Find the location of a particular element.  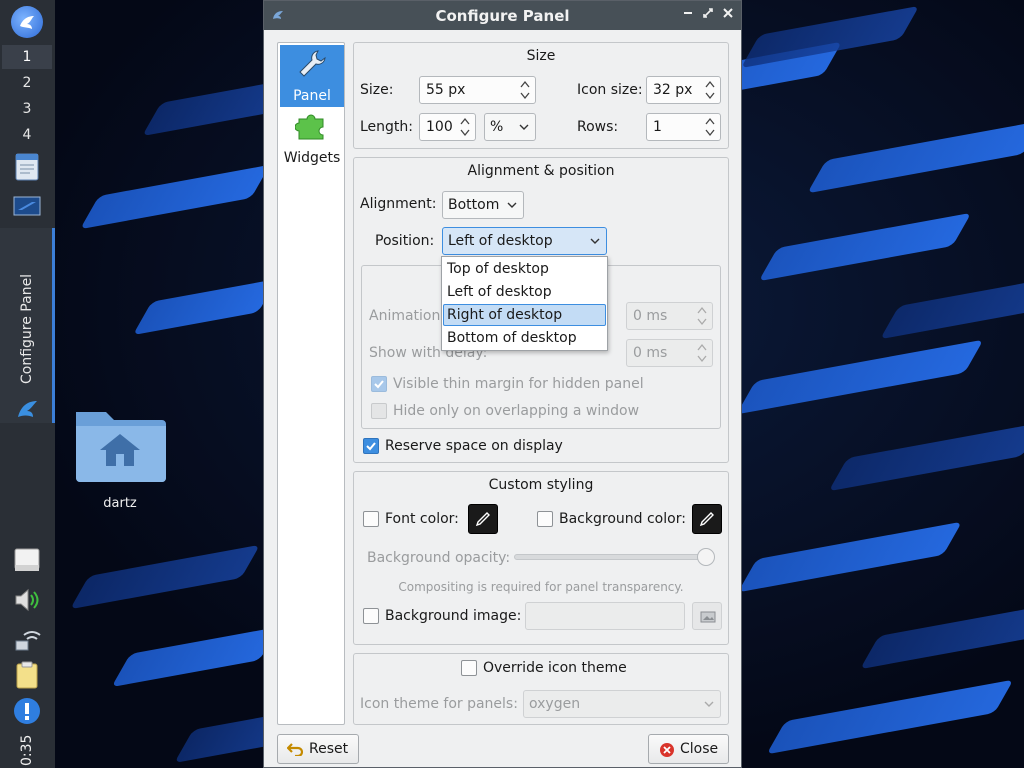

reserve-space-checkbox is located at coordinates (371, 446).